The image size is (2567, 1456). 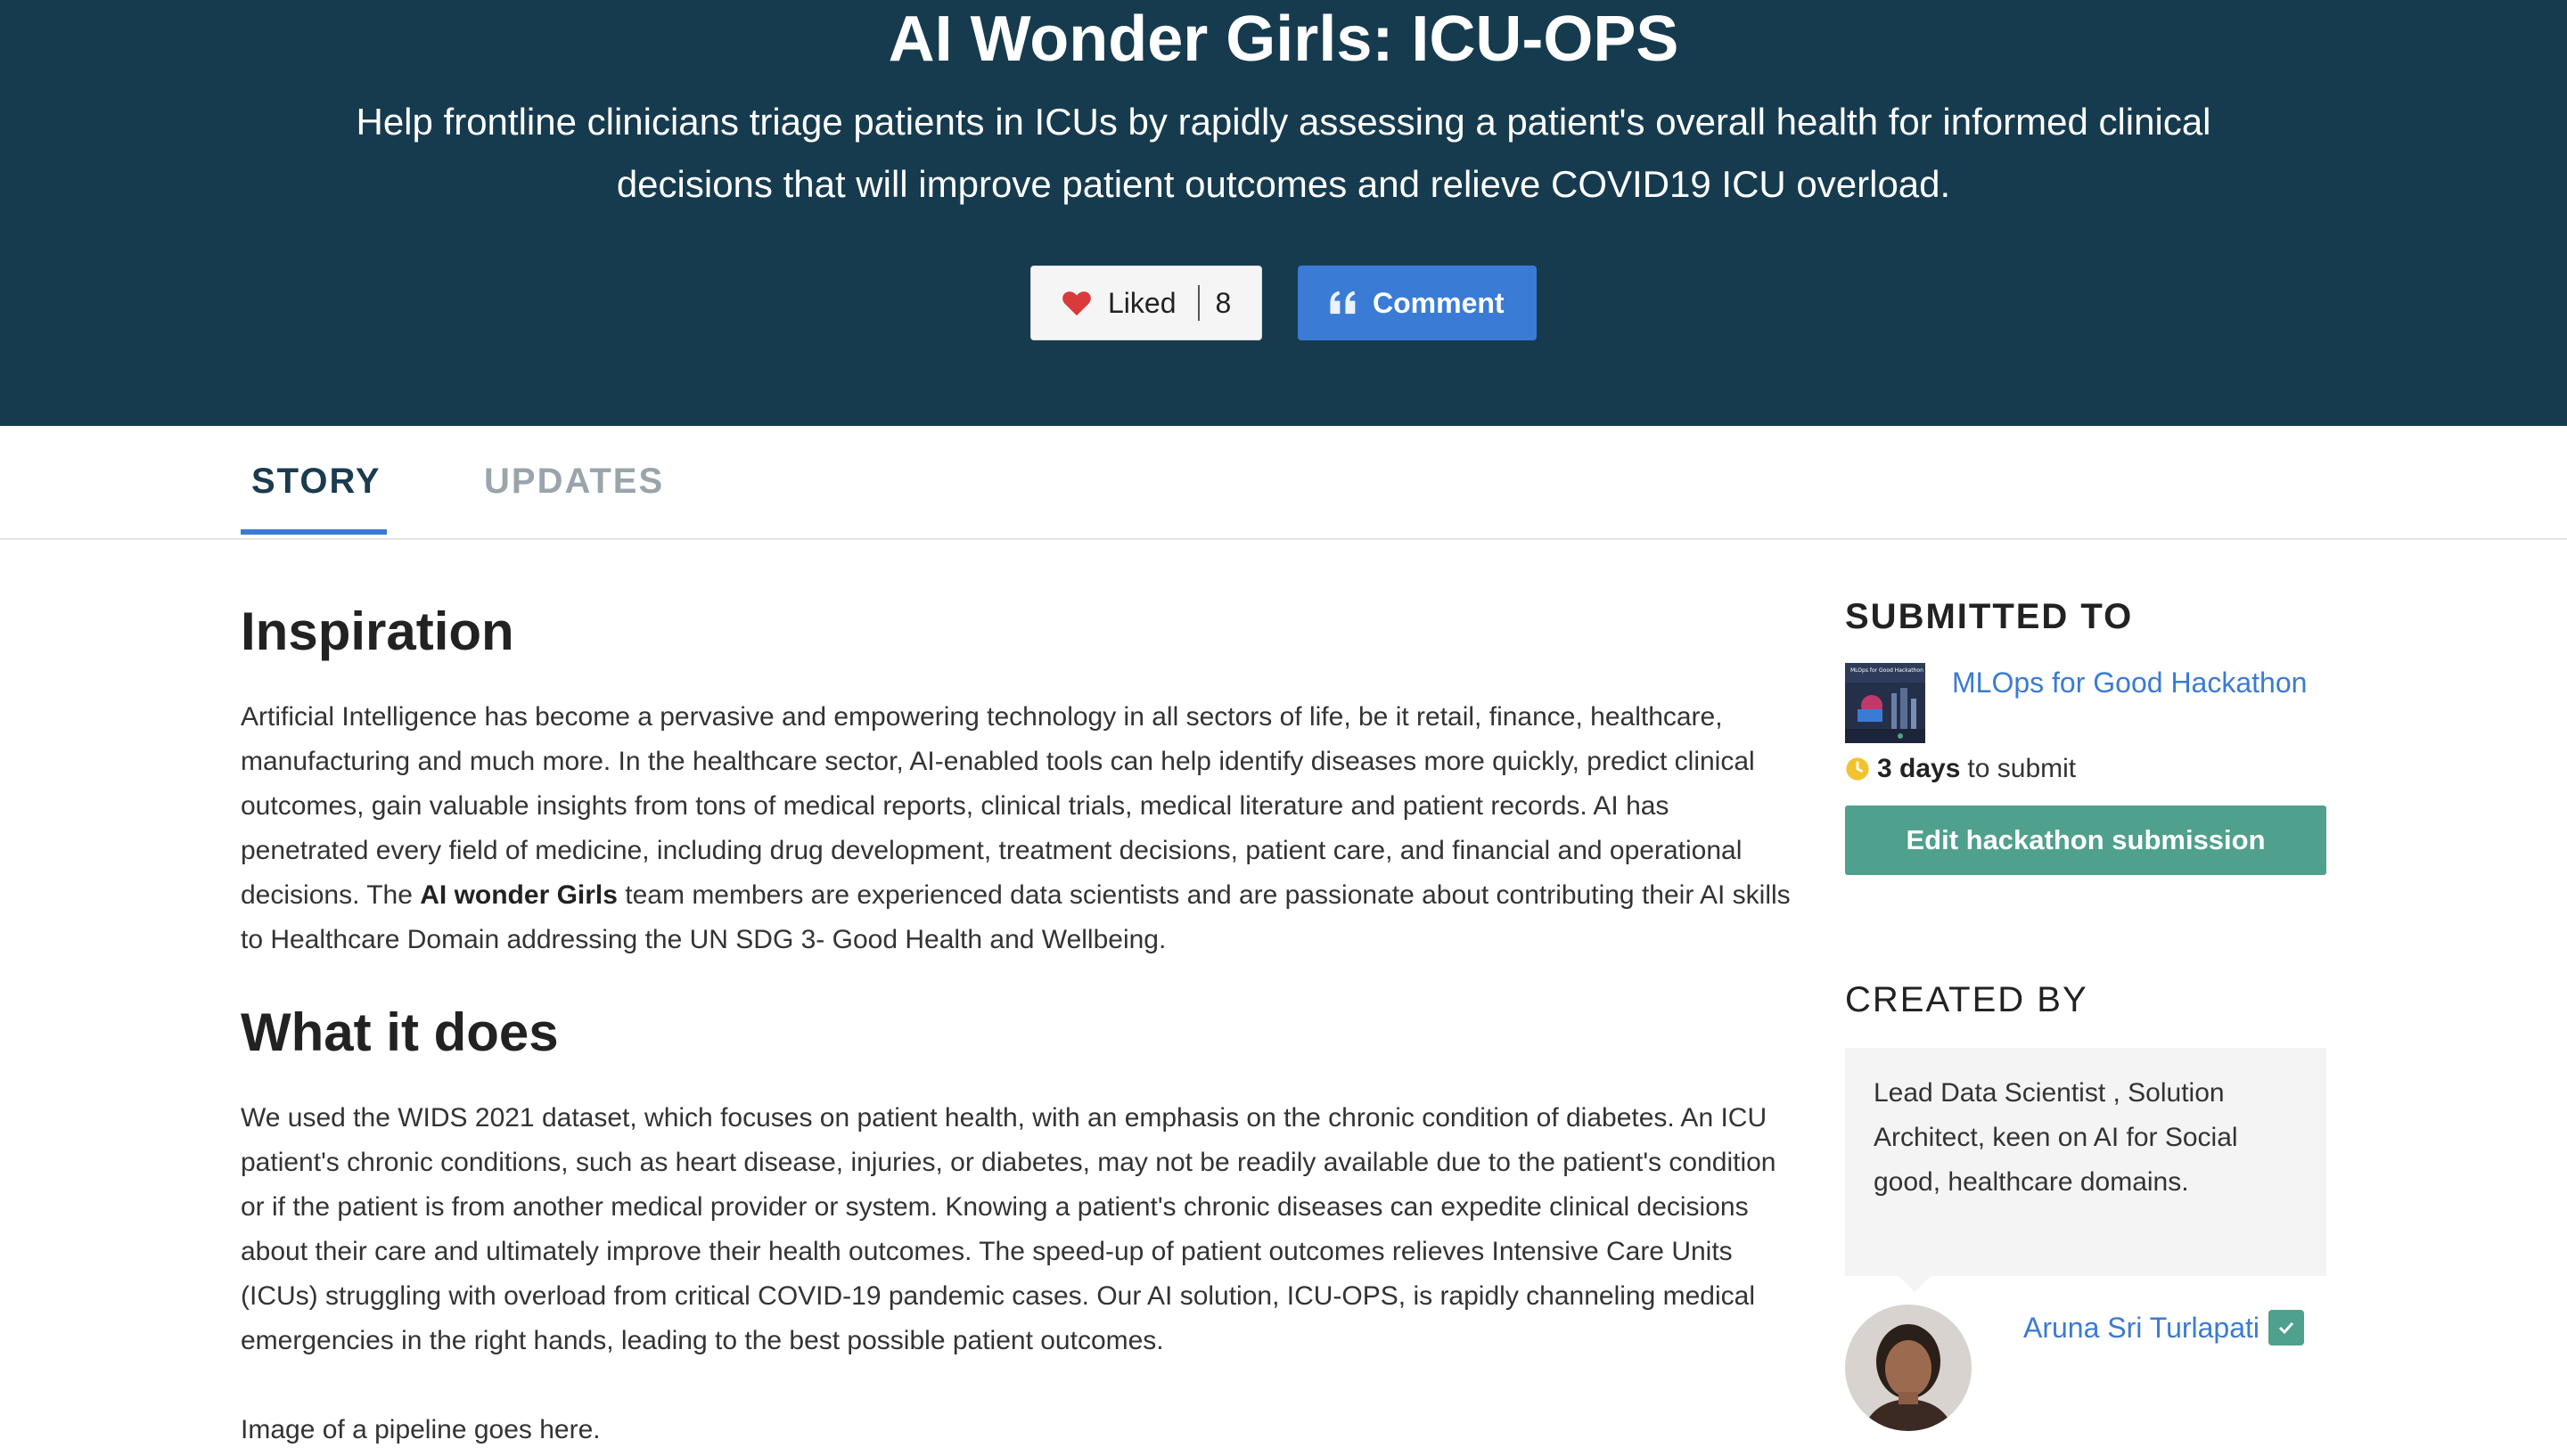 I want to click on clock-icon, so click(x=1857, y=769).